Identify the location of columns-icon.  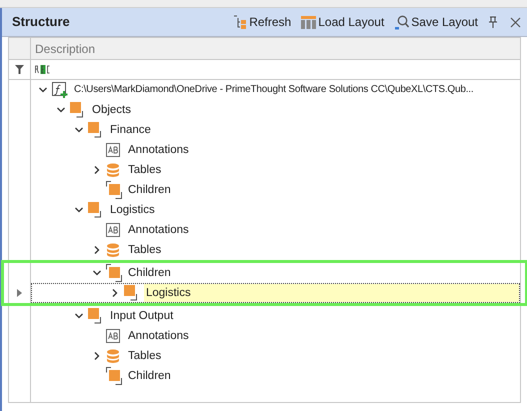
(308, 22).